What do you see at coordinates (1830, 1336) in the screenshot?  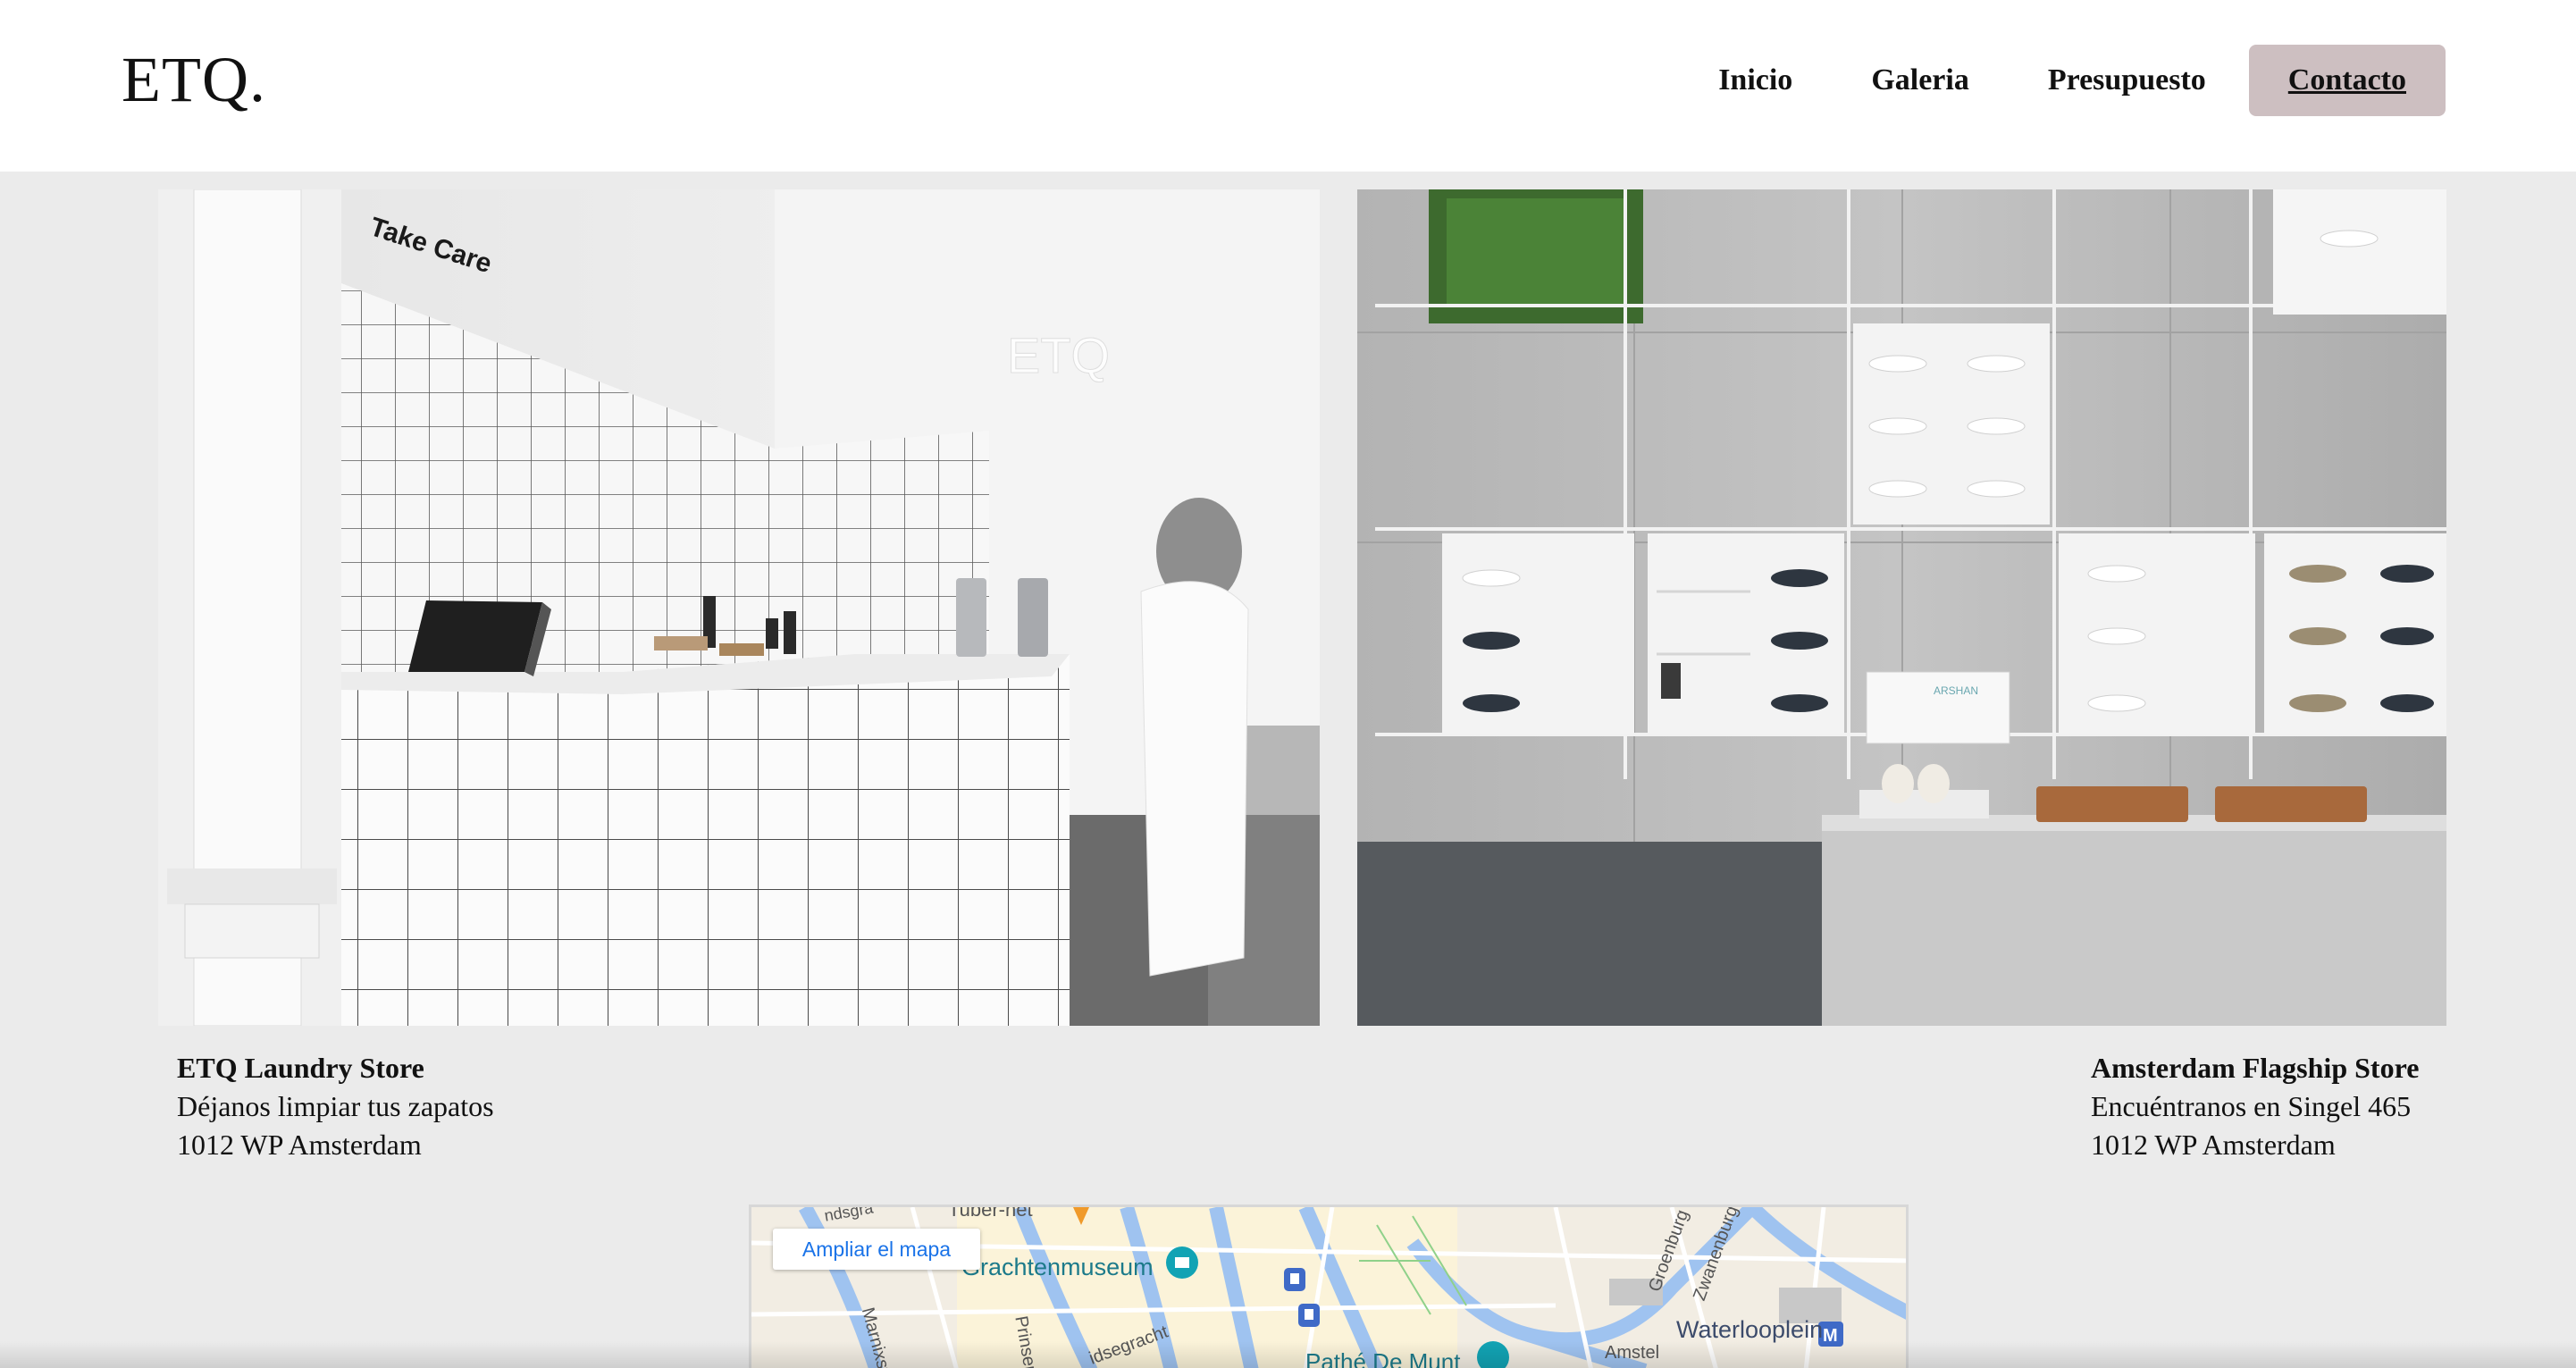 I see `svg-text: M` at bounding box center [1830, 1336].